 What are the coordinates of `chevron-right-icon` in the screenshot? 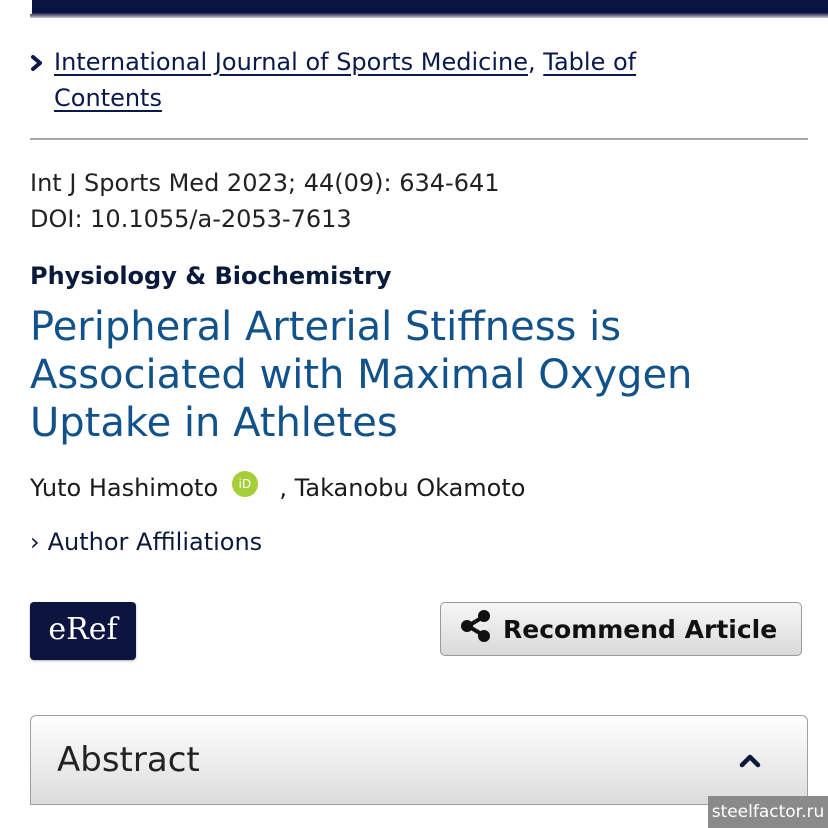 It's located at (37, 64).